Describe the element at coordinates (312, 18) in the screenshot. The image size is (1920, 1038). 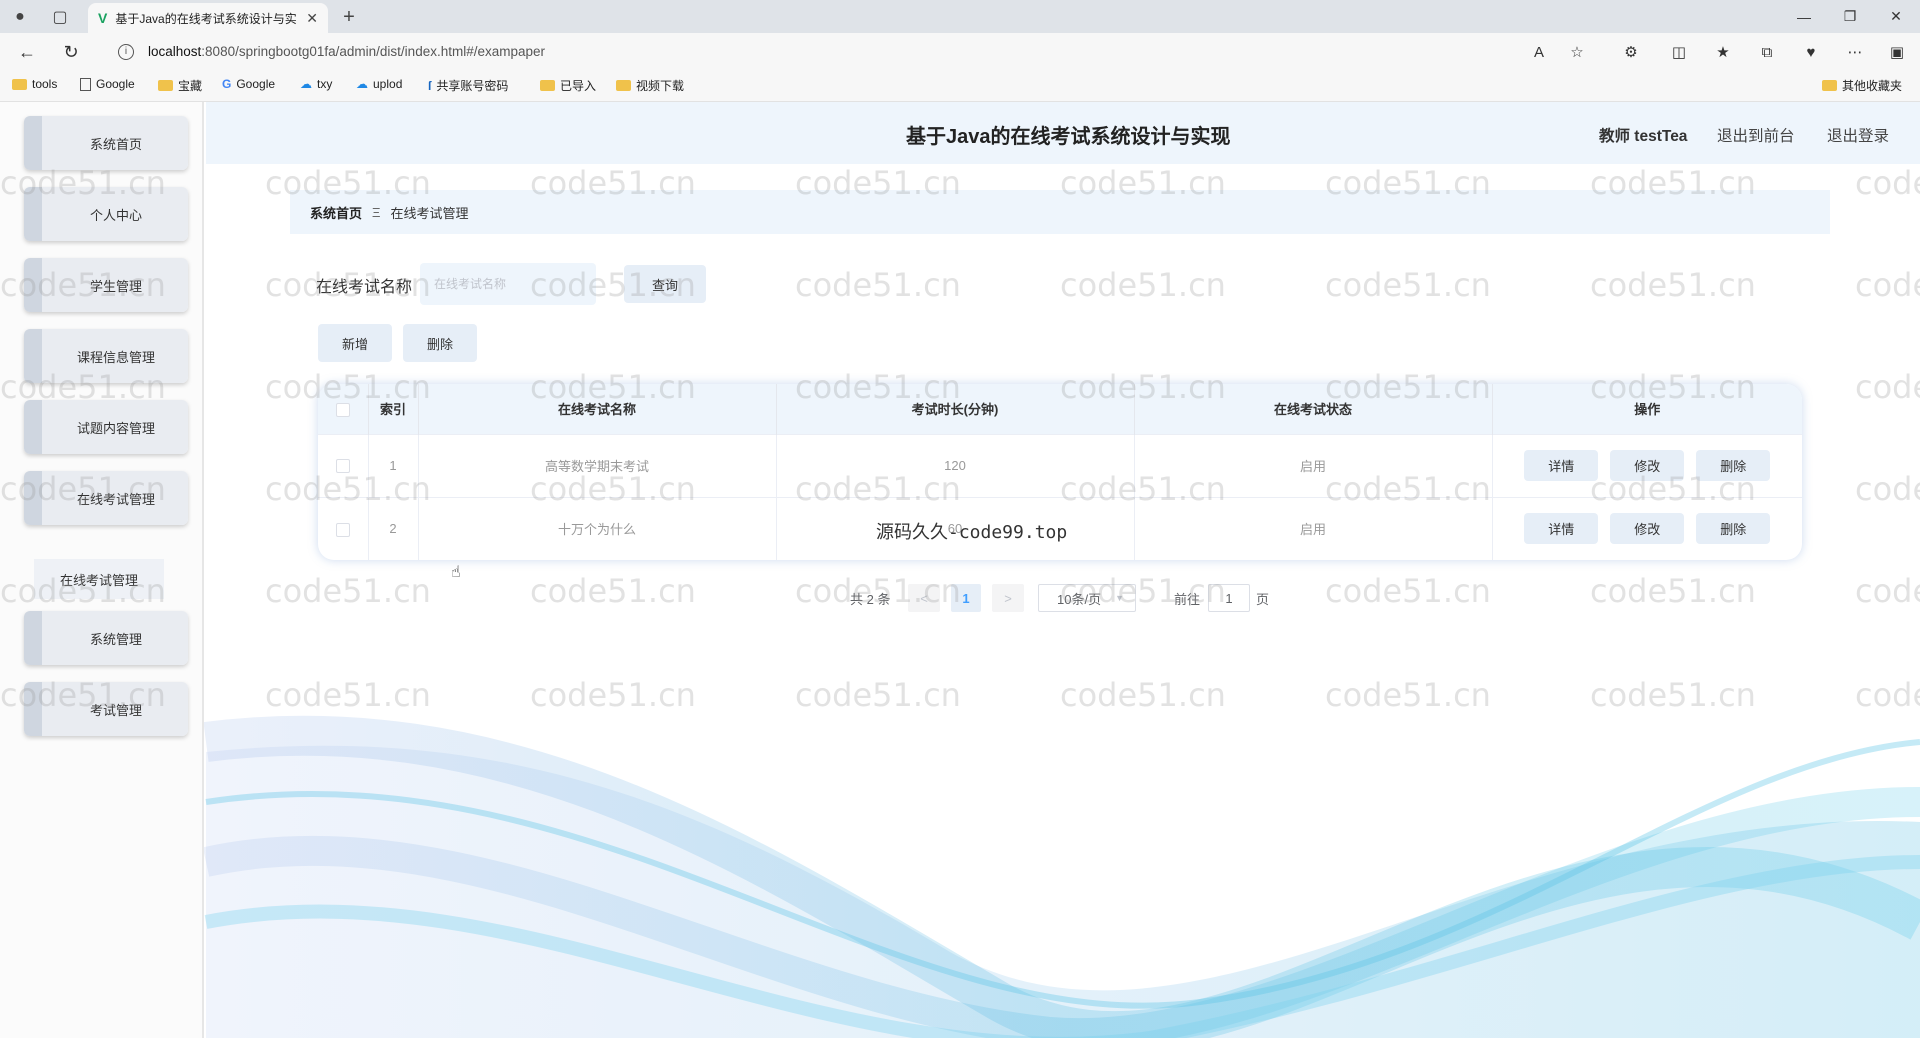
I see `close-tab-icon: ✕` at that location.